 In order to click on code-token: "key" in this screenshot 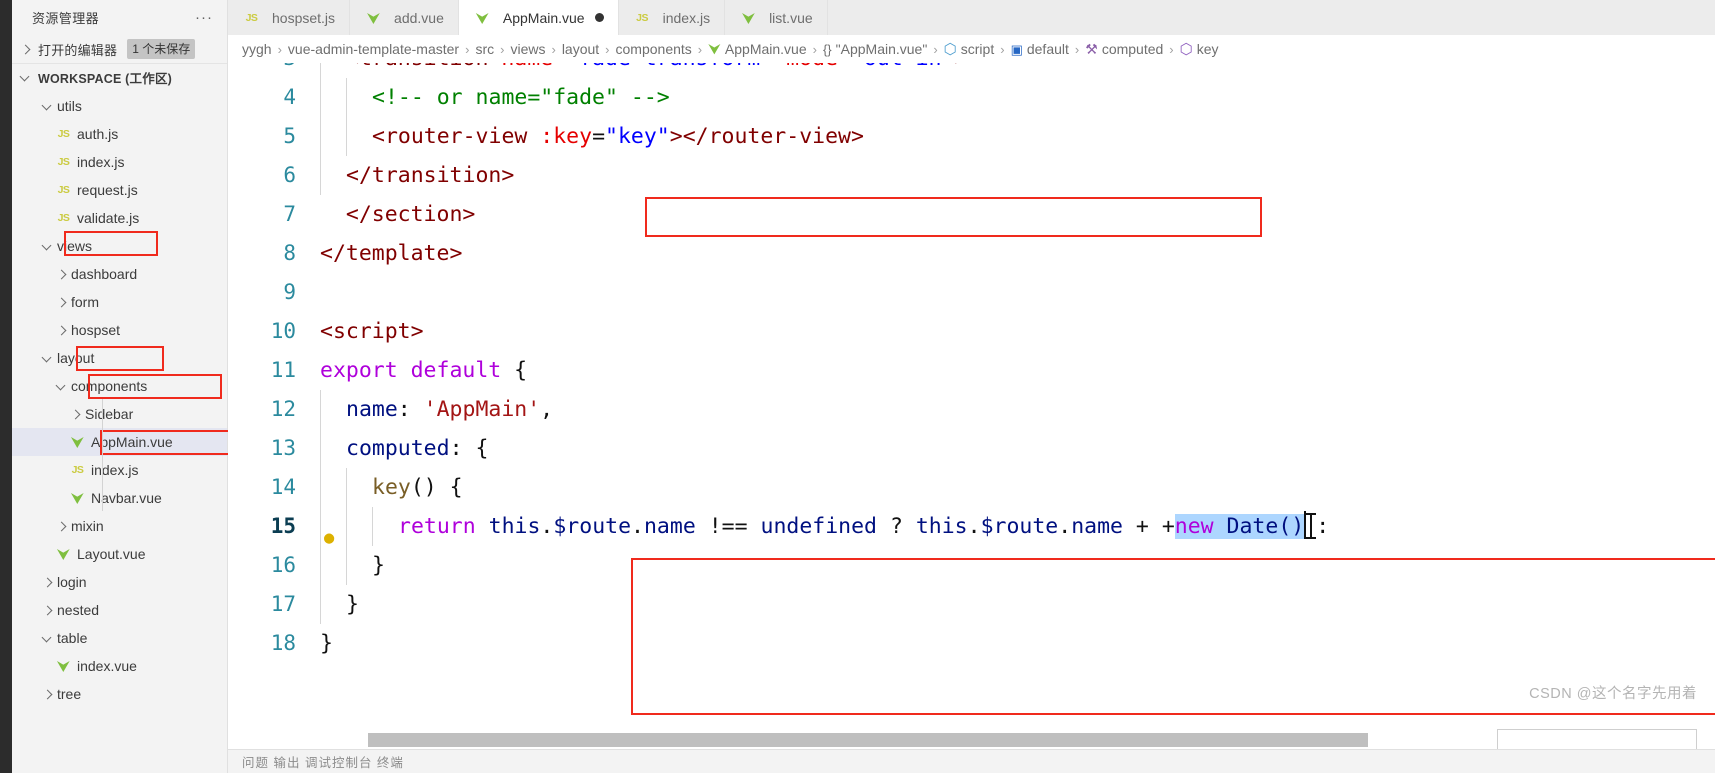, I will do `click(637, 136)`.